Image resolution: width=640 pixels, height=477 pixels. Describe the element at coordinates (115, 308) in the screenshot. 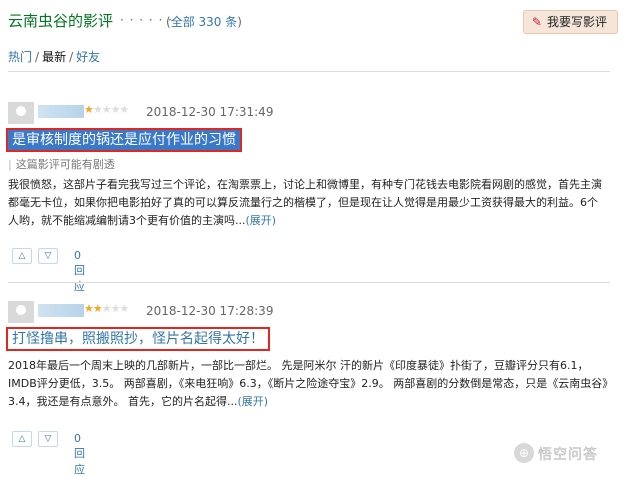

I see `star-empty-icon: ★★★` at that location.